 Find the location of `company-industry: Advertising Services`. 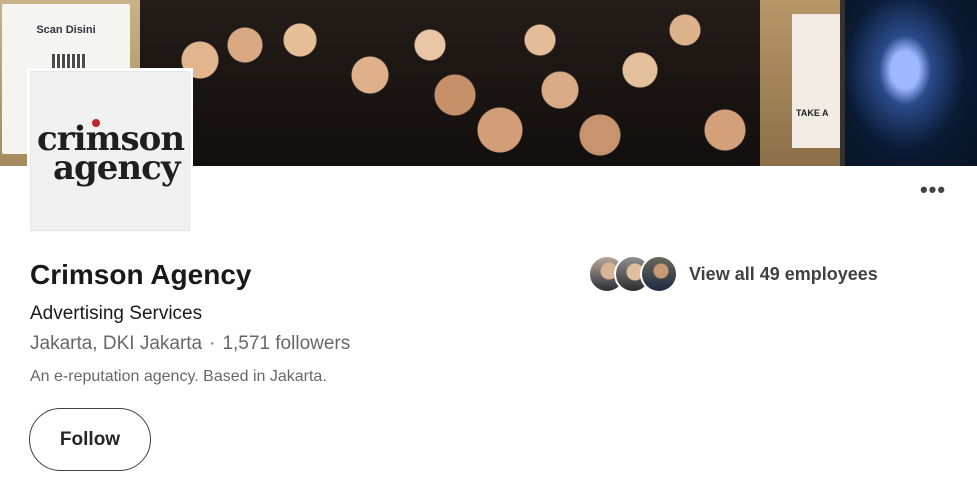

company-industry: Advertising Services is located at coordinates (116, 313).